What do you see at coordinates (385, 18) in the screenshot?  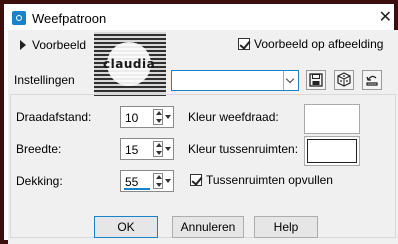 I see `close-icon: ✕` at bounding box center [385, 18].